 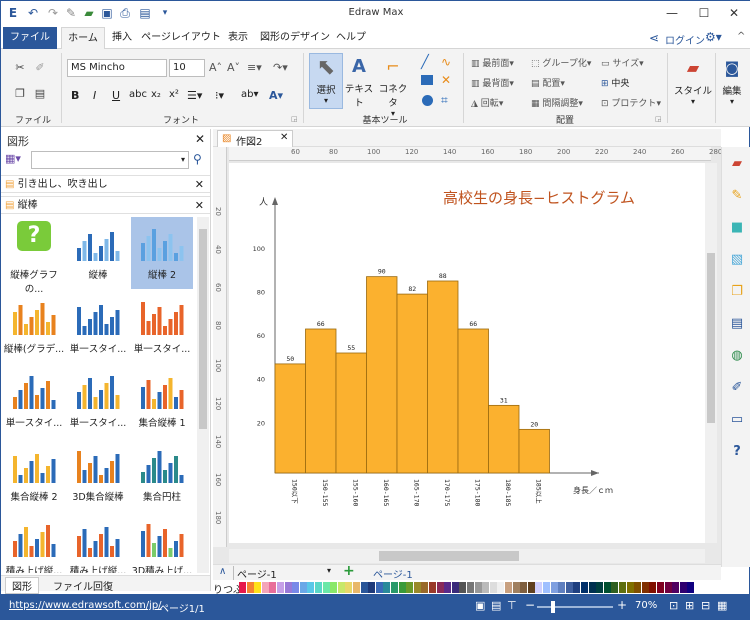 I want to click on center-button: ⊞ 中央, so click(x=615, y=82).